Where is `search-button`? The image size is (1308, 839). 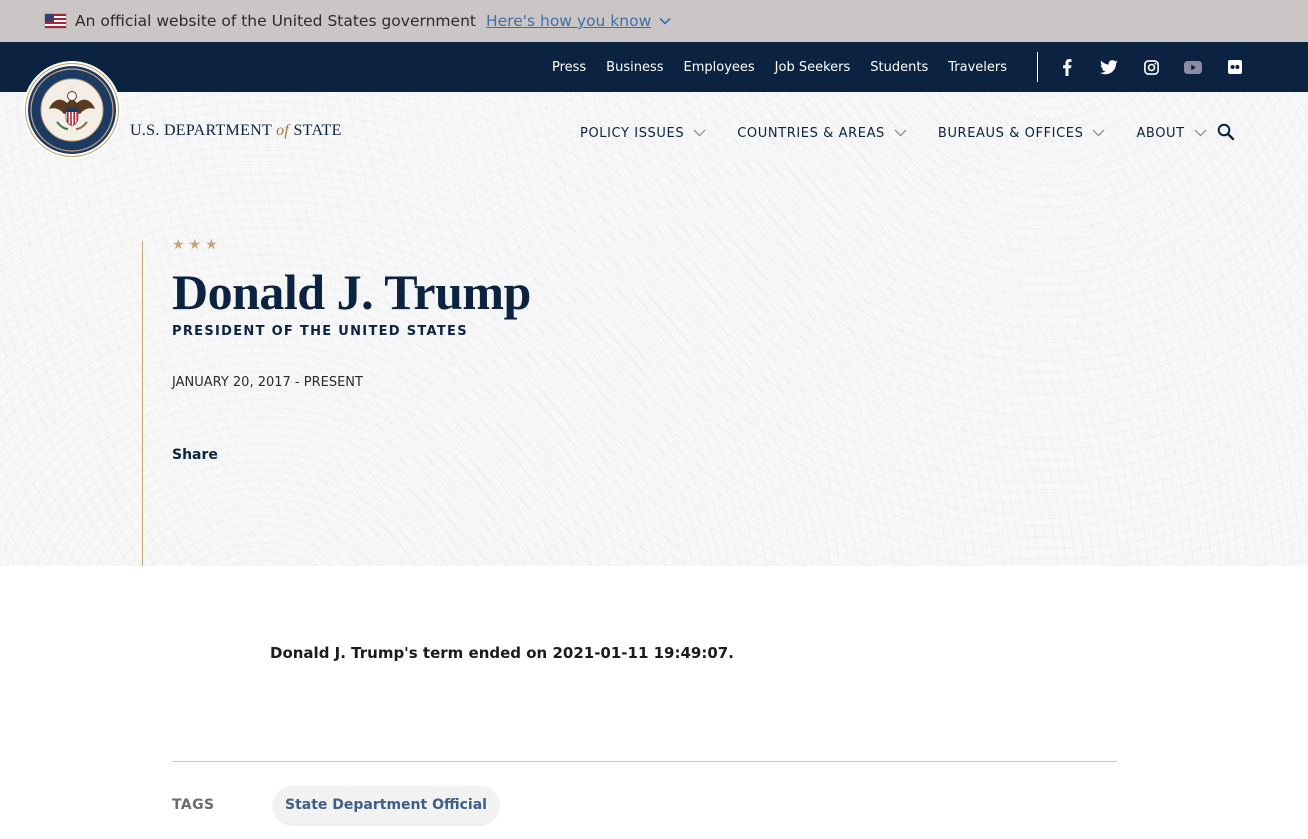
search-button is located at coordinates (1226, 132).